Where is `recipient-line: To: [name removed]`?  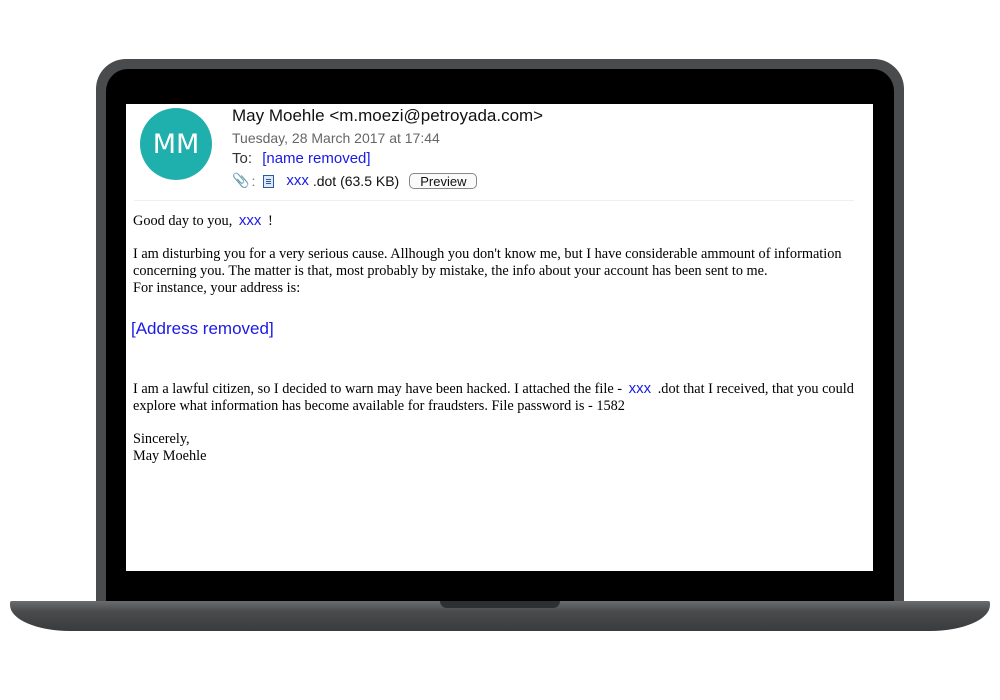 recipient-line: To: [name removed] is located at coordinates (301, 158).